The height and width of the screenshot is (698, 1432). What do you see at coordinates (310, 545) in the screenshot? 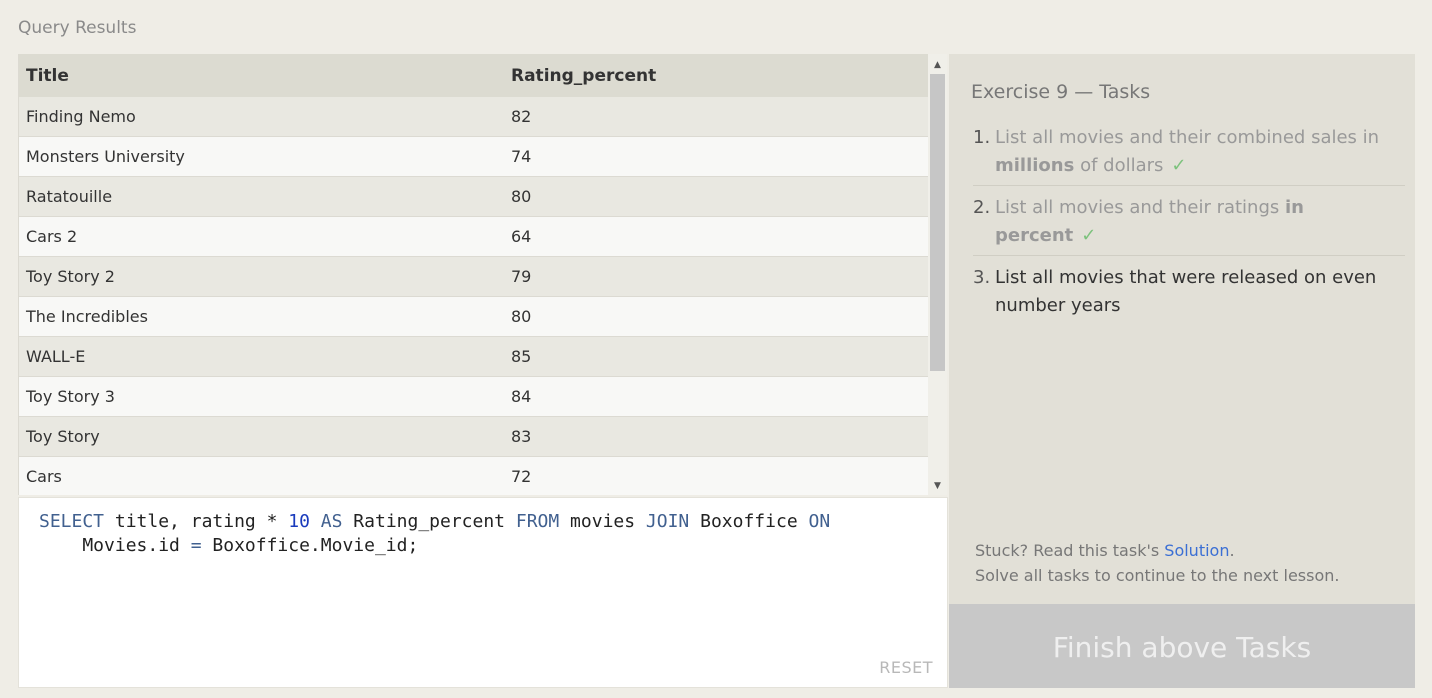
I see `code-fragment: Boxoffice.Movie_id;` at bounding box center [310, 545].